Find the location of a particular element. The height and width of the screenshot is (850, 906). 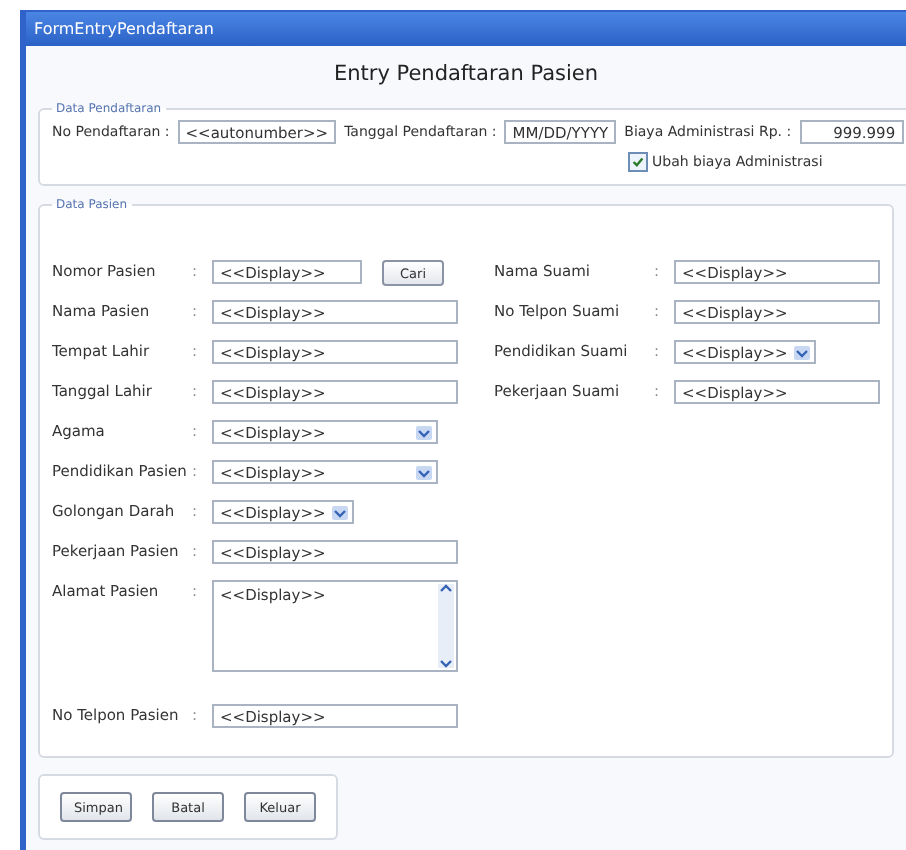

window-title: FormEntryPendaftaran is located at coordinates (466, 29).